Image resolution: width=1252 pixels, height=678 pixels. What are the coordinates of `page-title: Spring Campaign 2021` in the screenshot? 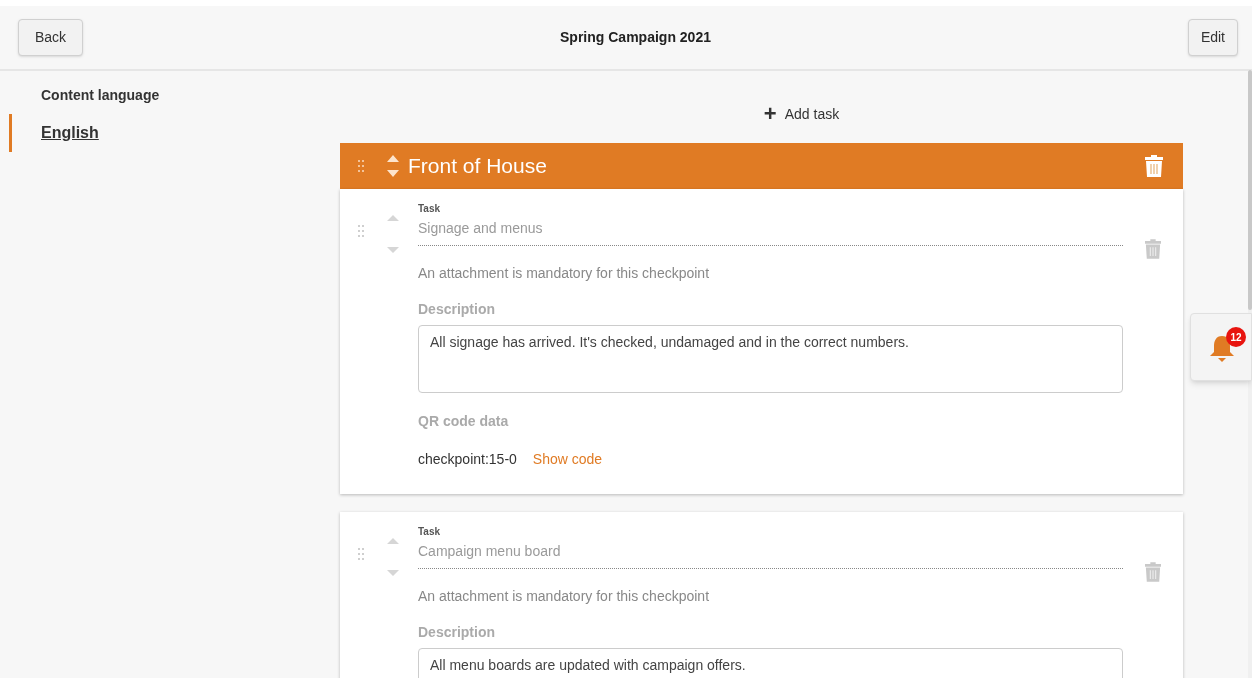 It's located at (635, 37).